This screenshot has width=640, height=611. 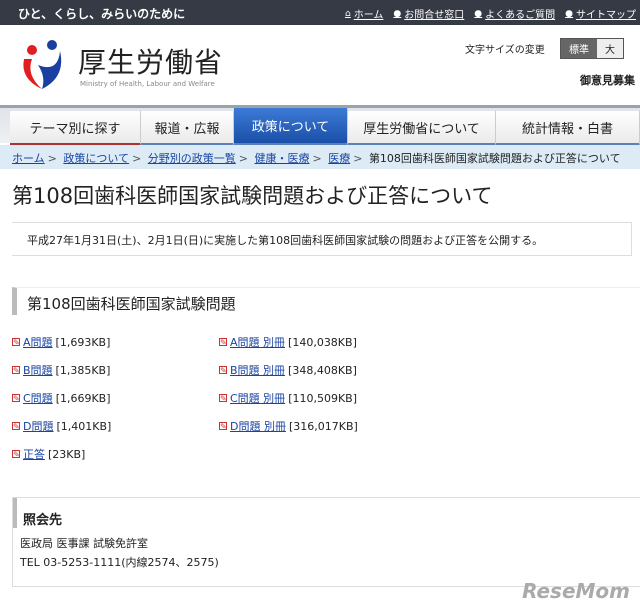 What do you see at coordinates (83, 370) in the screenshot?
I see `file-size: [1,385KB]` at bounding box center [83, 370].